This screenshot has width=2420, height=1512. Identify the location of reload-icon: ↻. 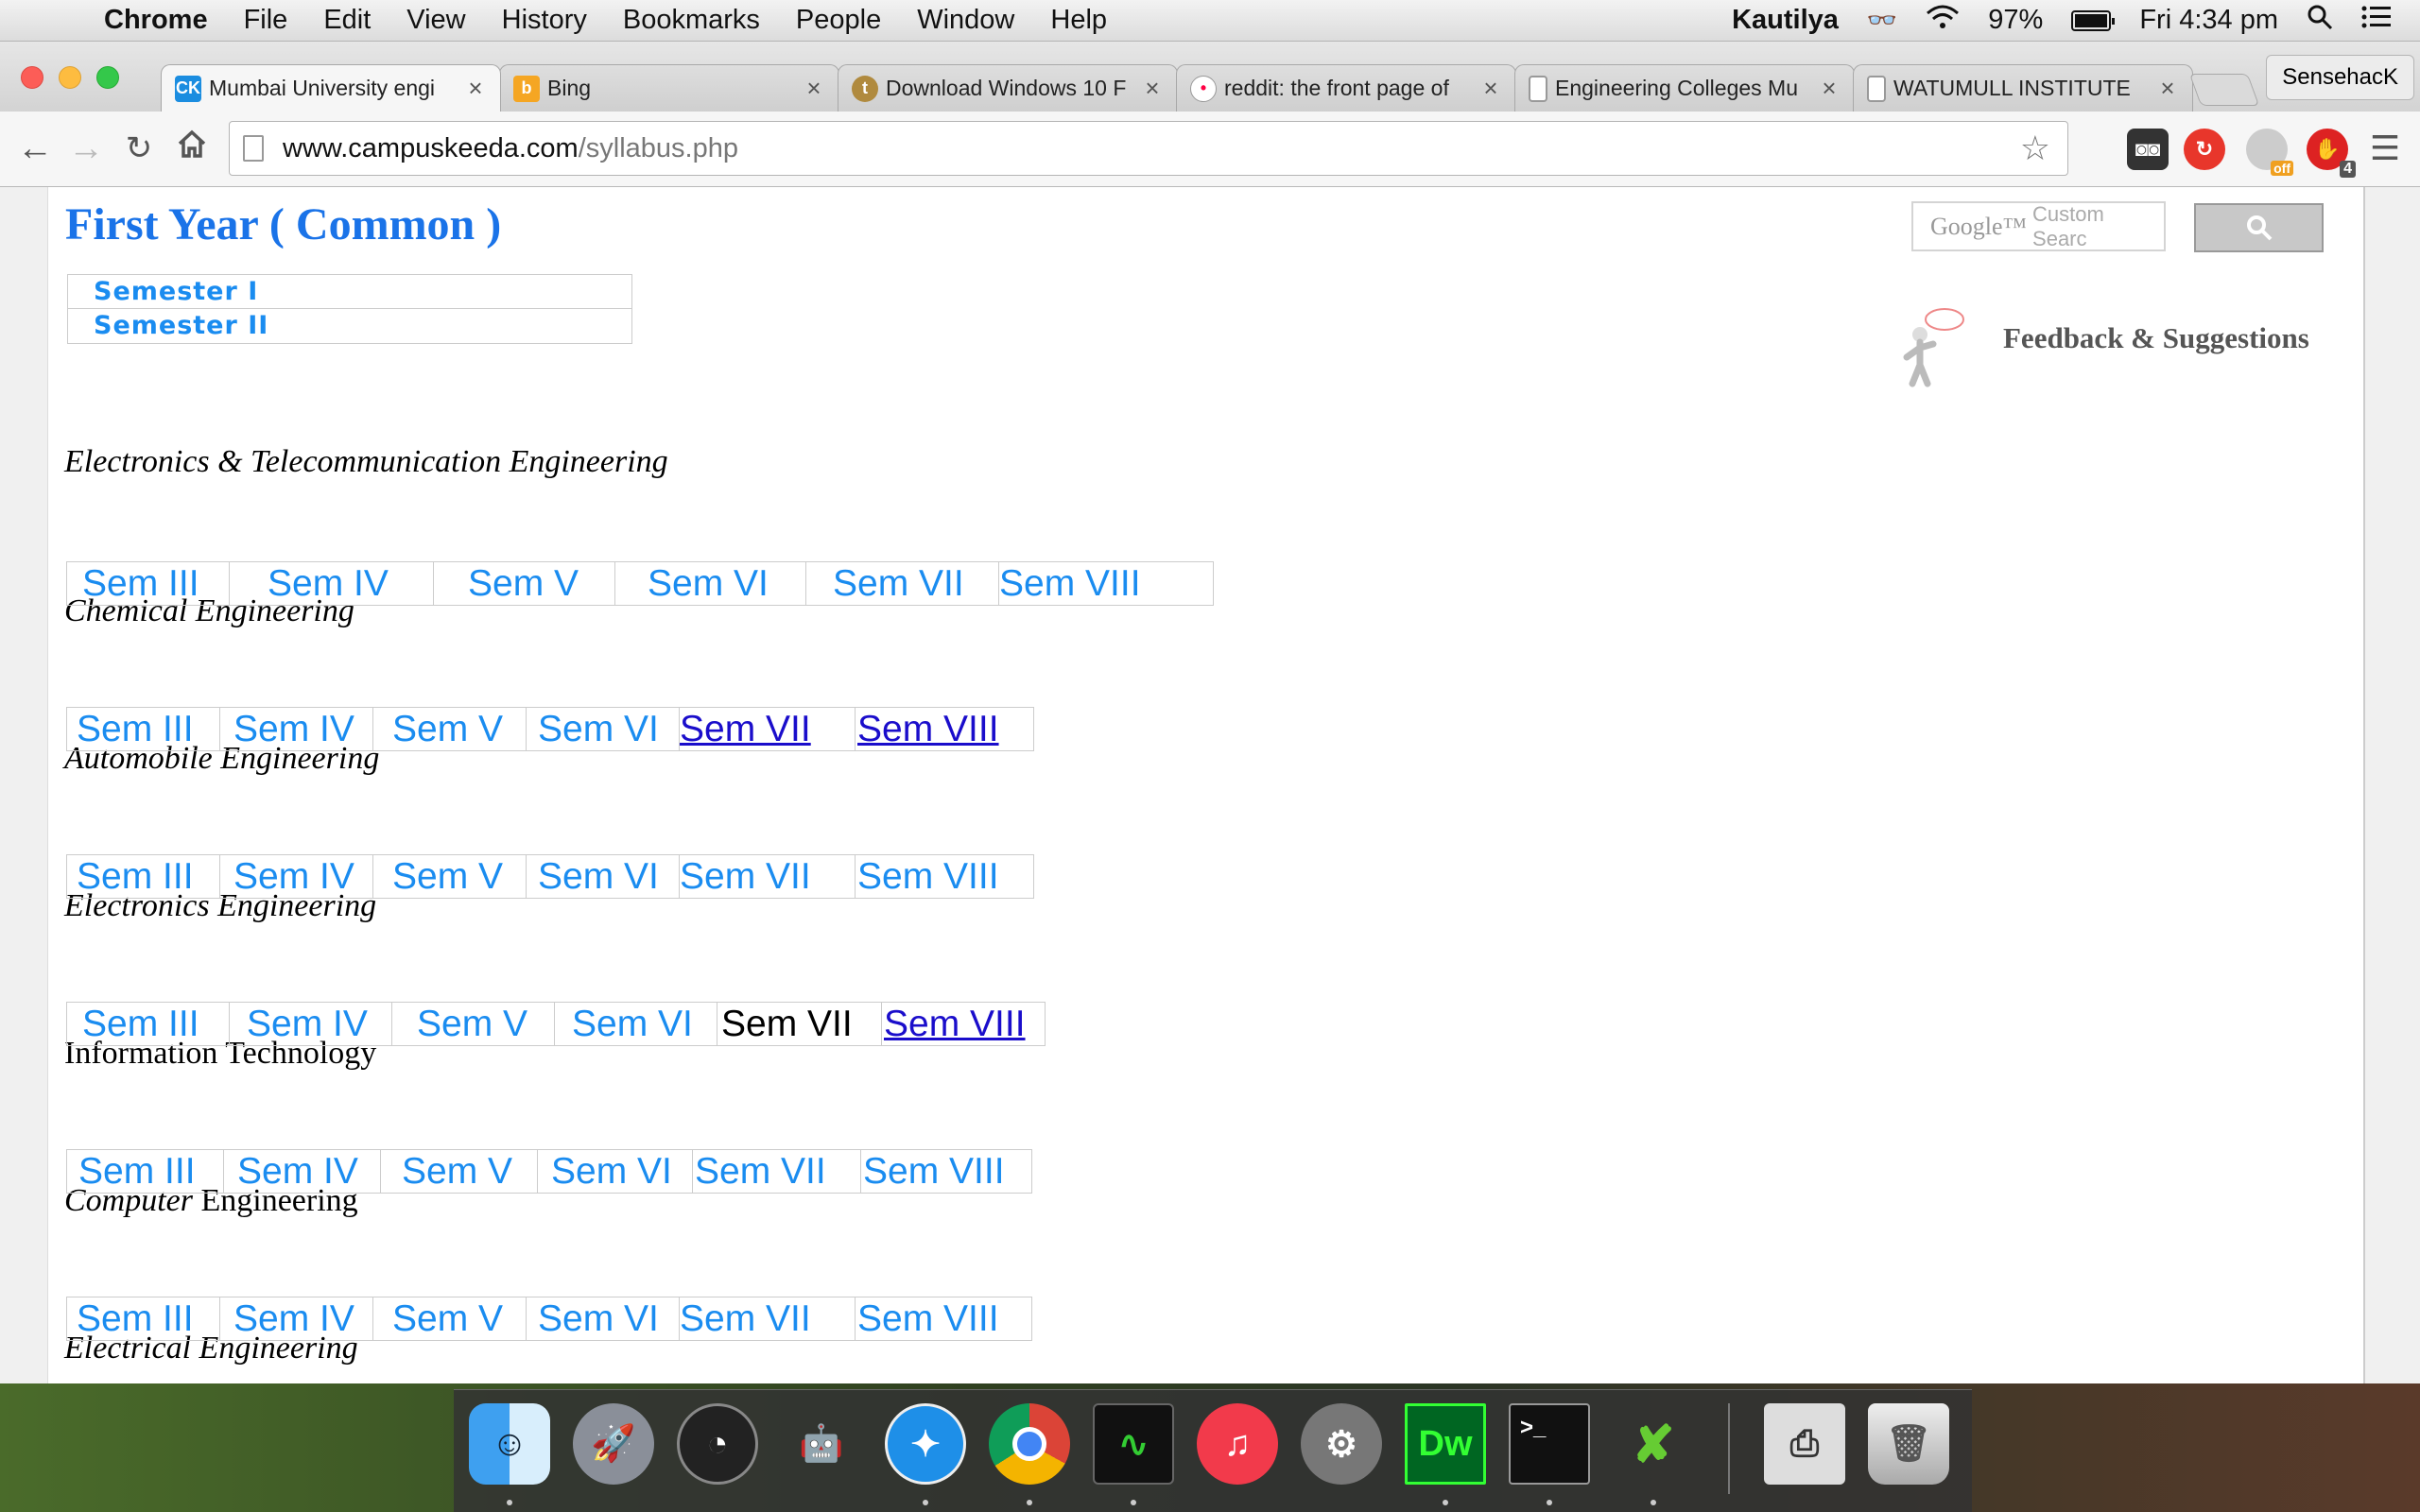
(139, 148).